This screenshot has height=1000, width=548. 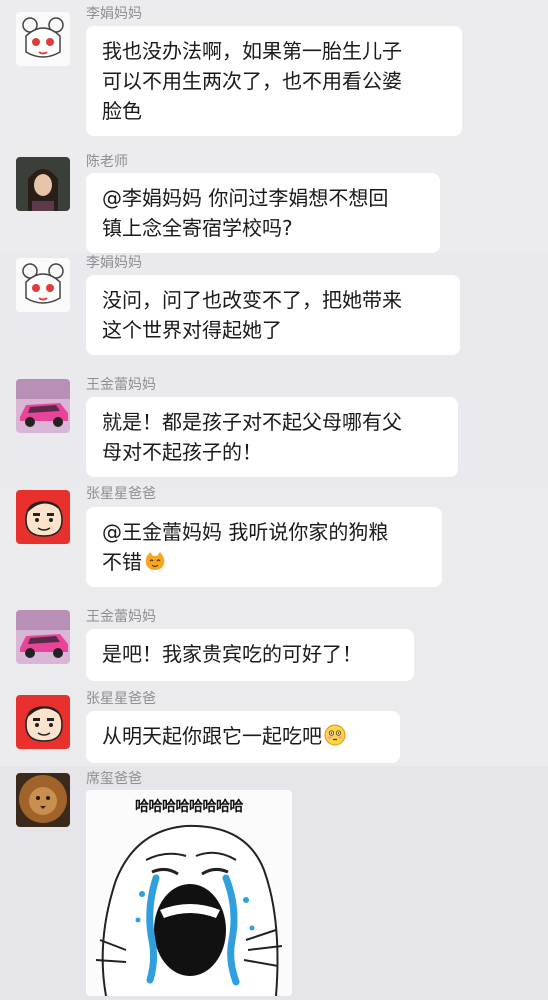 I want to click on sender-name: 陈老师, so click(x=107, y=162).